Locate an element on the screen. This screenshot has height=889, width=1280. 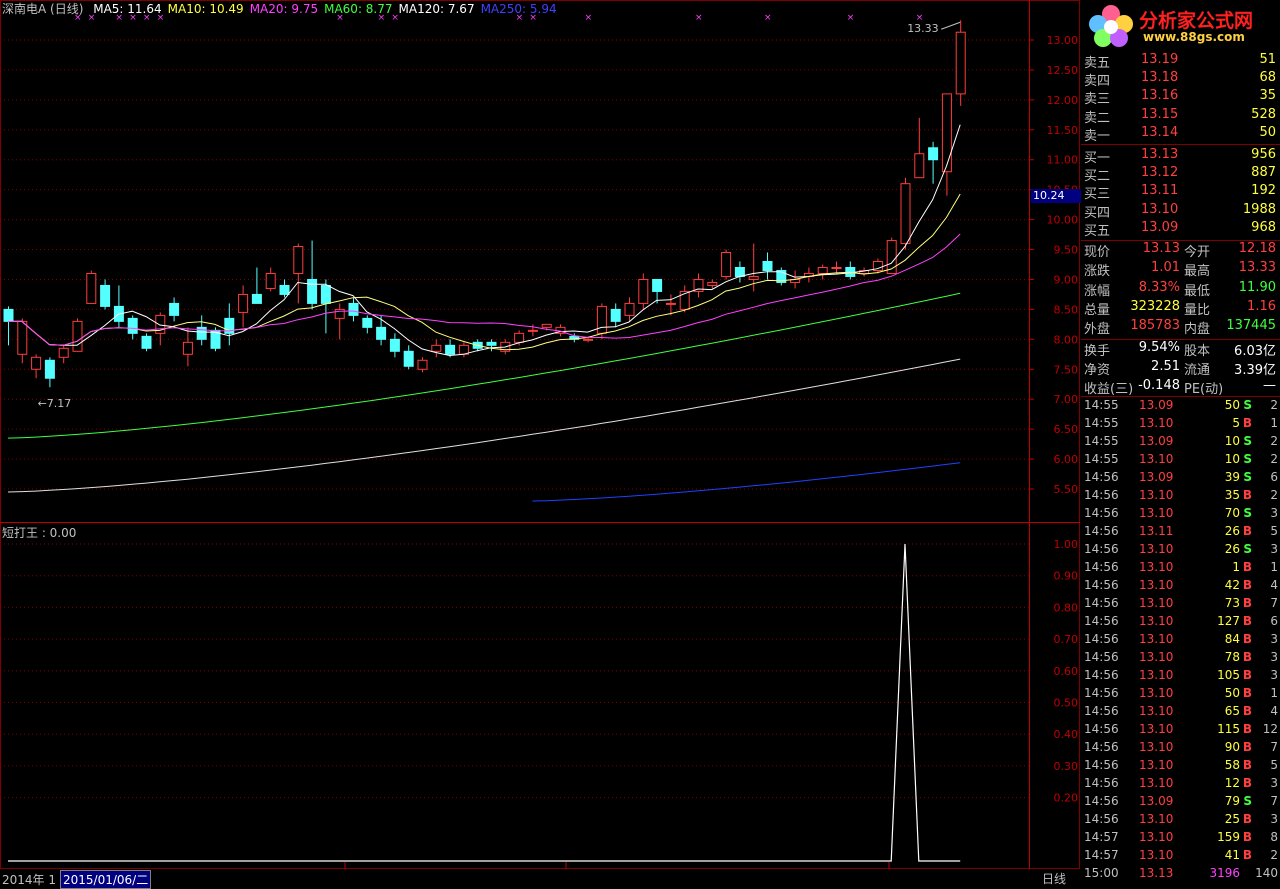
tick-volume: 127 is located at coordinates (1228, 621).